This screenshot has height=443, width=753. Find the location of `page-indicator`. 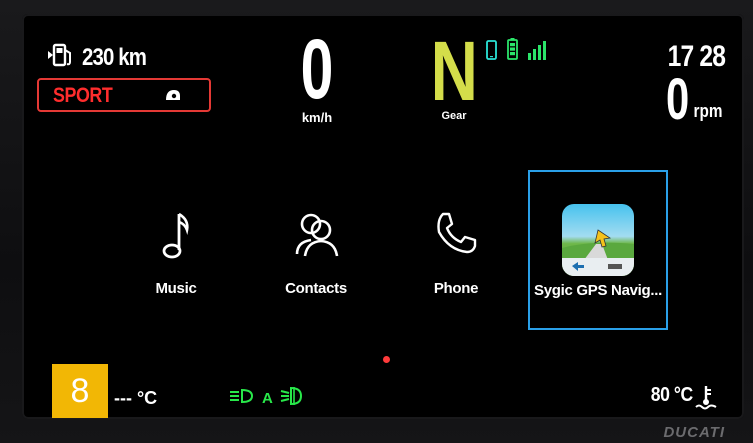

page-indicator is located at coordinates (386, 359).